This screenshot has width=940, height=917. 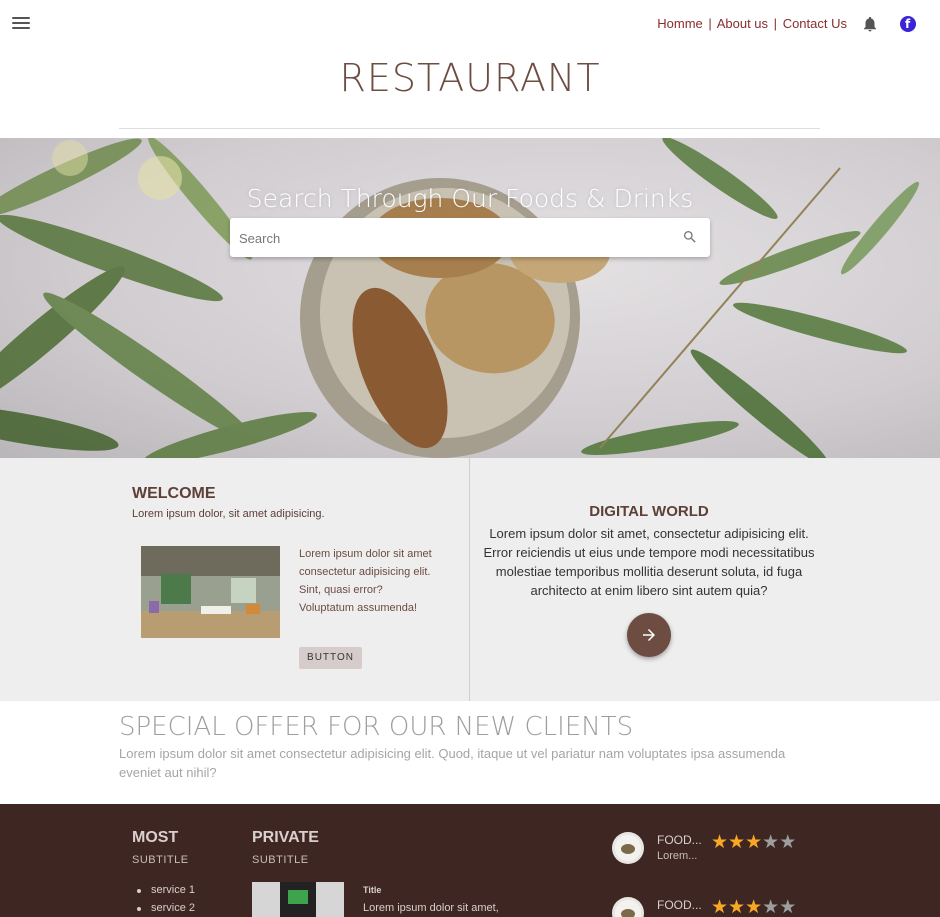 I want to click on arrow-right-icon, so click(x=649, y=635).